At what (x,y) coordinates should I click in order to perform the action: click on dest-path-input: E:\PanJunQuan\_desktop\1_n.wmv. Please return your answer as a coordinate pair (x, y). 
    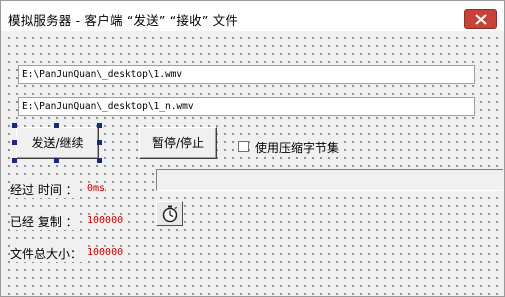
    Looking at the image, I should click on (246, 106).